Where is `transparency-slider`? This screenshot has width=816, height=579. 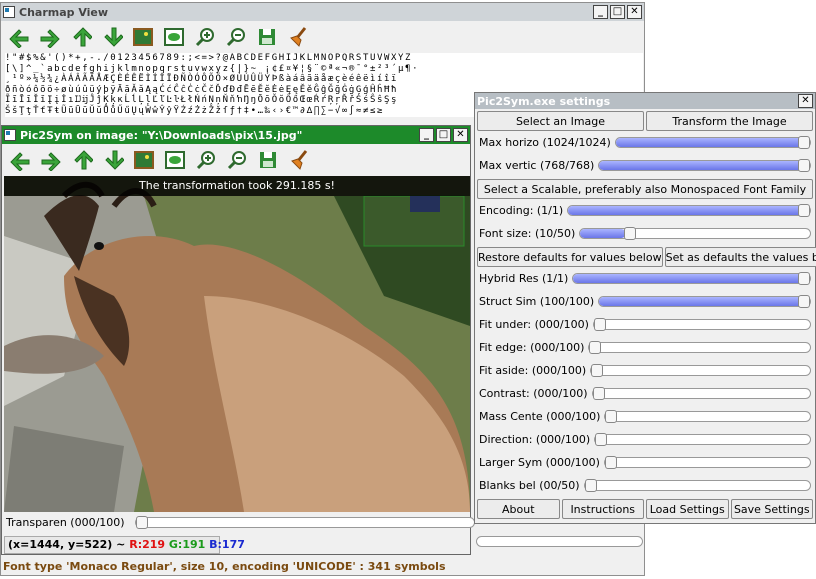 transparency-slider is located at coordinates (304, 522).